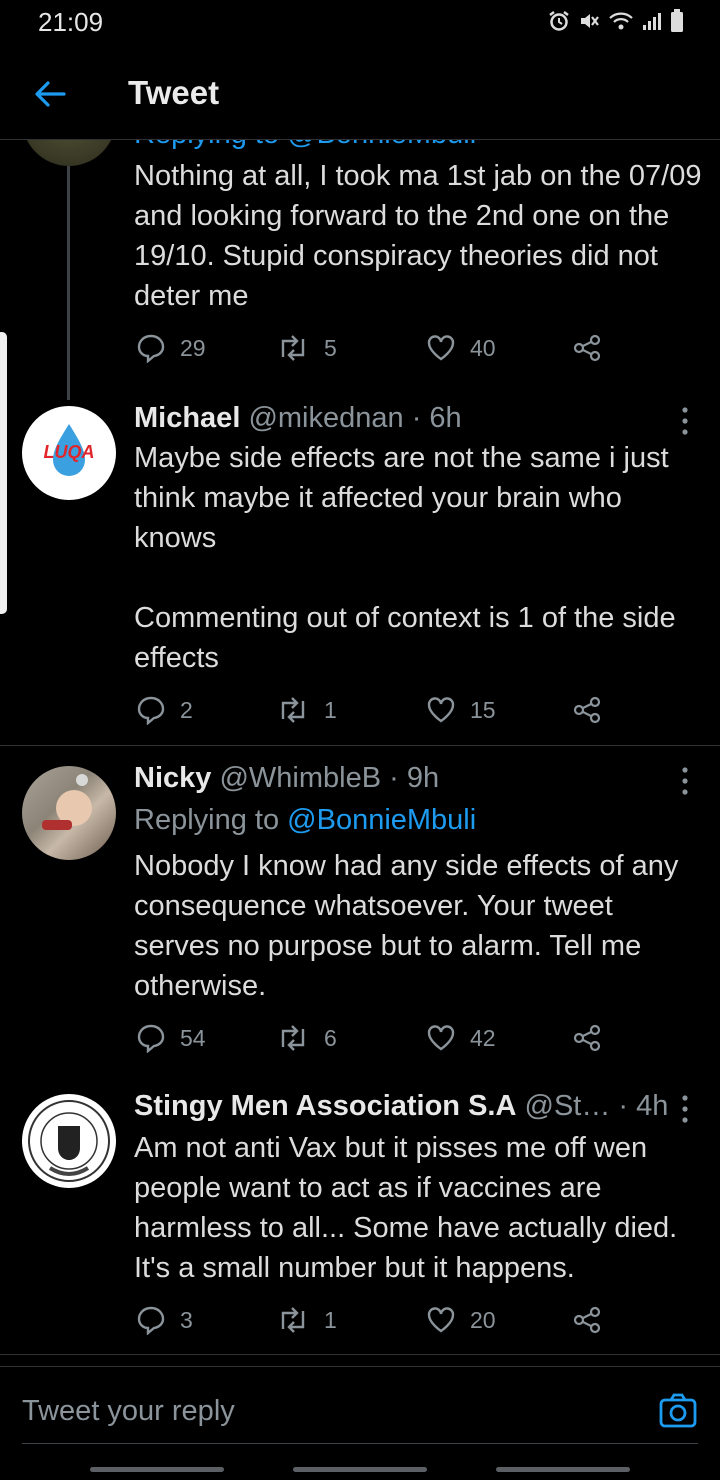 The width and height of the screenshot is (720, 1480). I want to click on nav-bar-recents, so click(157, 1469).